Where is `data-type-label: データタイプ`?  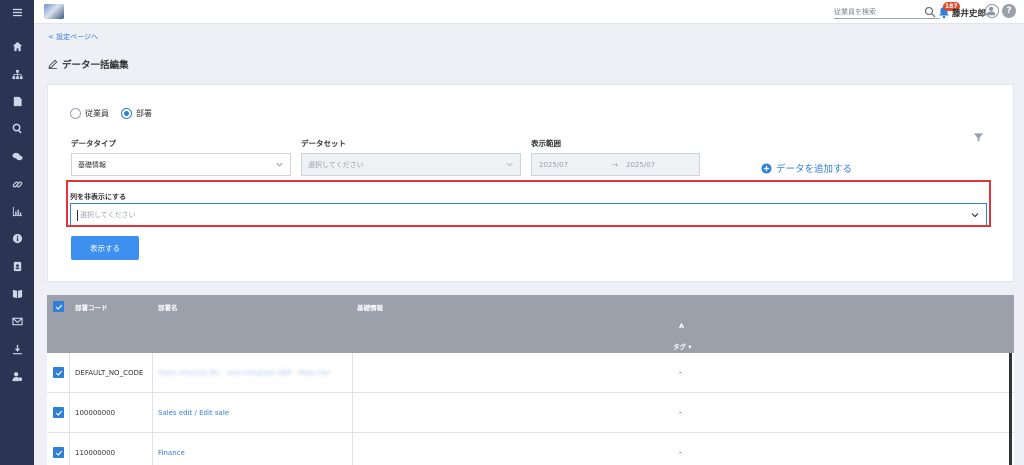 data-type-label: データタイプ is located at coordinates (93, 143).